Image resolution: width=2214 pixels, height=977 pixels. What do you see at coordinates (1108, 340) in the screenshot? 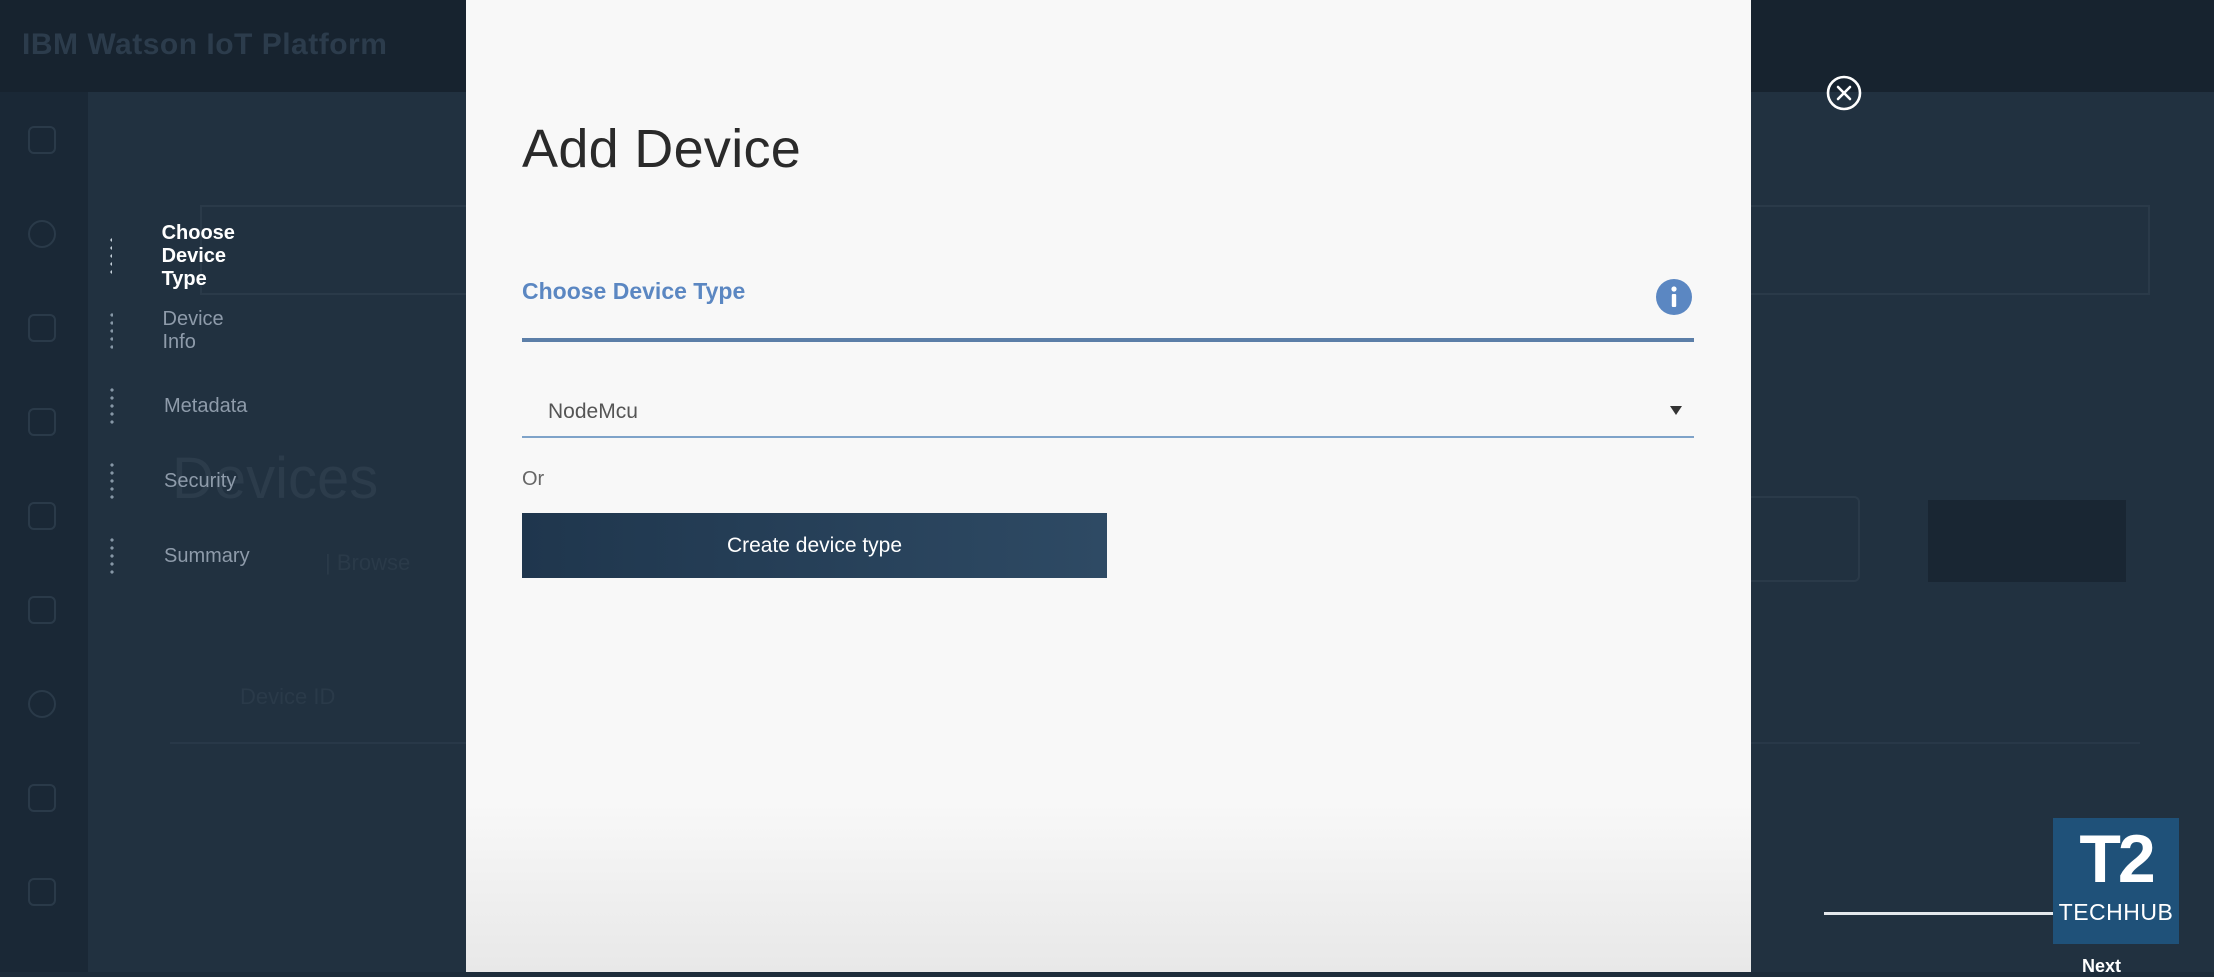
I see `section-divider` at bounding box center [1108, 340].